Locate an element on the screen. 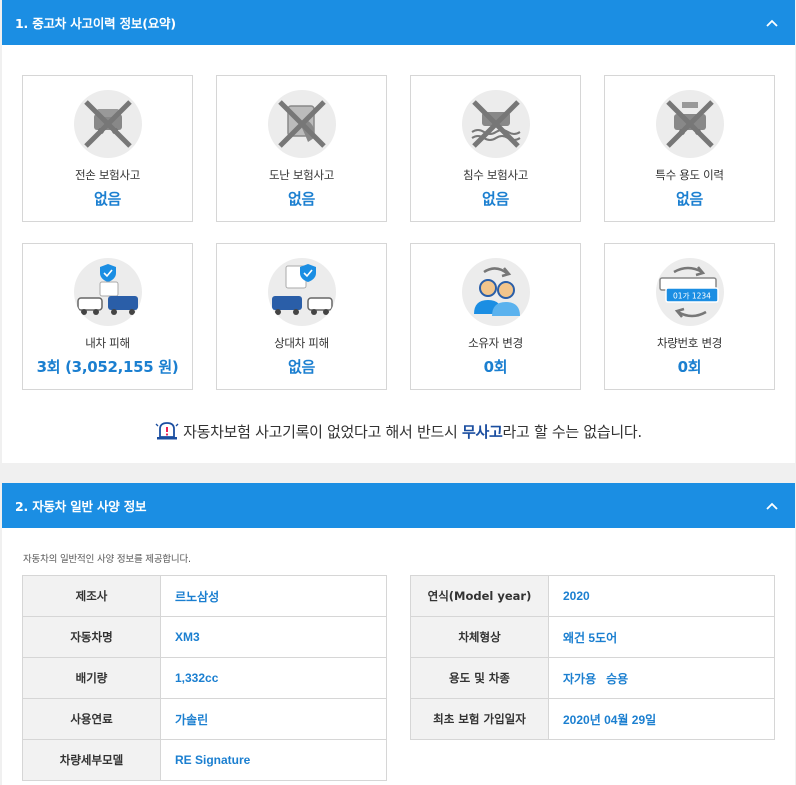 The height and width of the screenshot is (785, 796). spec-value: 가솔린 is located at coordinates (273, 719).